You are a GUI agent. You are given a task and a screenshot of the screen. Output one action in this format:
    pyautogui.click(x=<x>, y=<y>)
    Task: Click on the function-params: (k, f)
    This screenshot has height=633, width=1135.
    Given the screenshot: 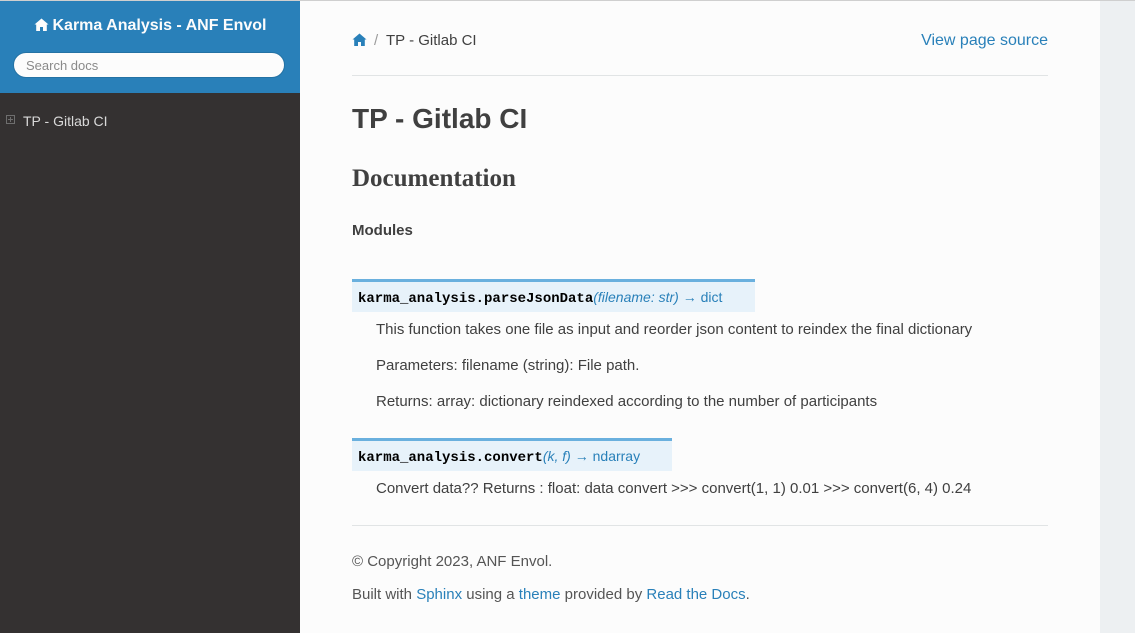 What is the action you would take?
    pyautogui.click(x=556, y=456)
    